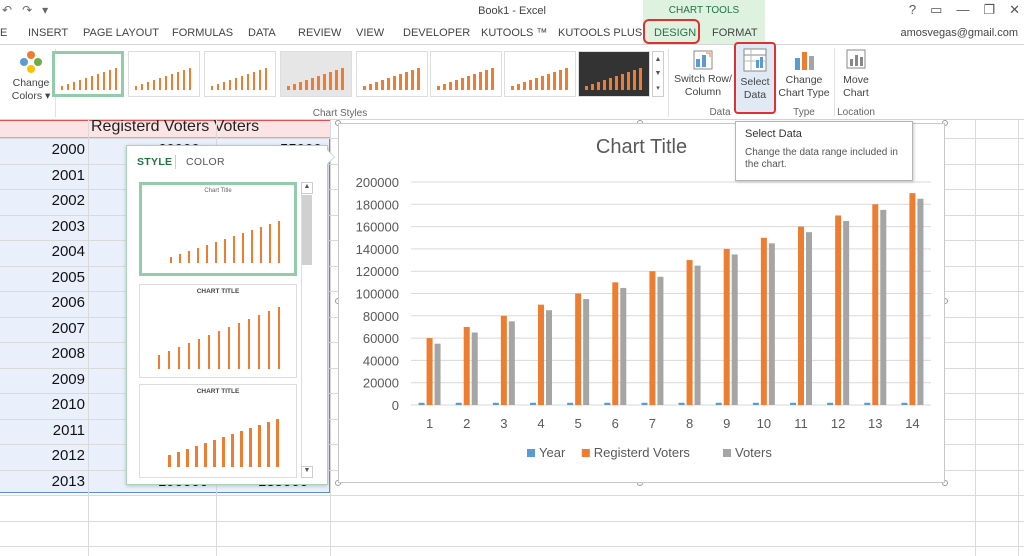 This screenshot has width=1024, height=556. Describe the element at coordinates (377, 249) in the screenshot. I see `y-tick-label: 140000` at that location.